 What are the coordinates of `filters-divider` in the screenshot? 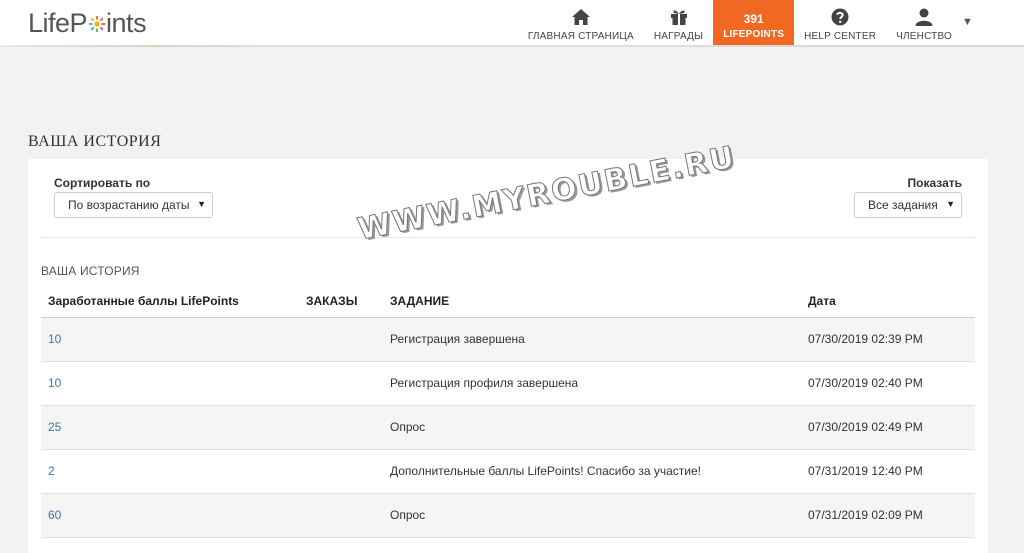 It's located at (508, 237).